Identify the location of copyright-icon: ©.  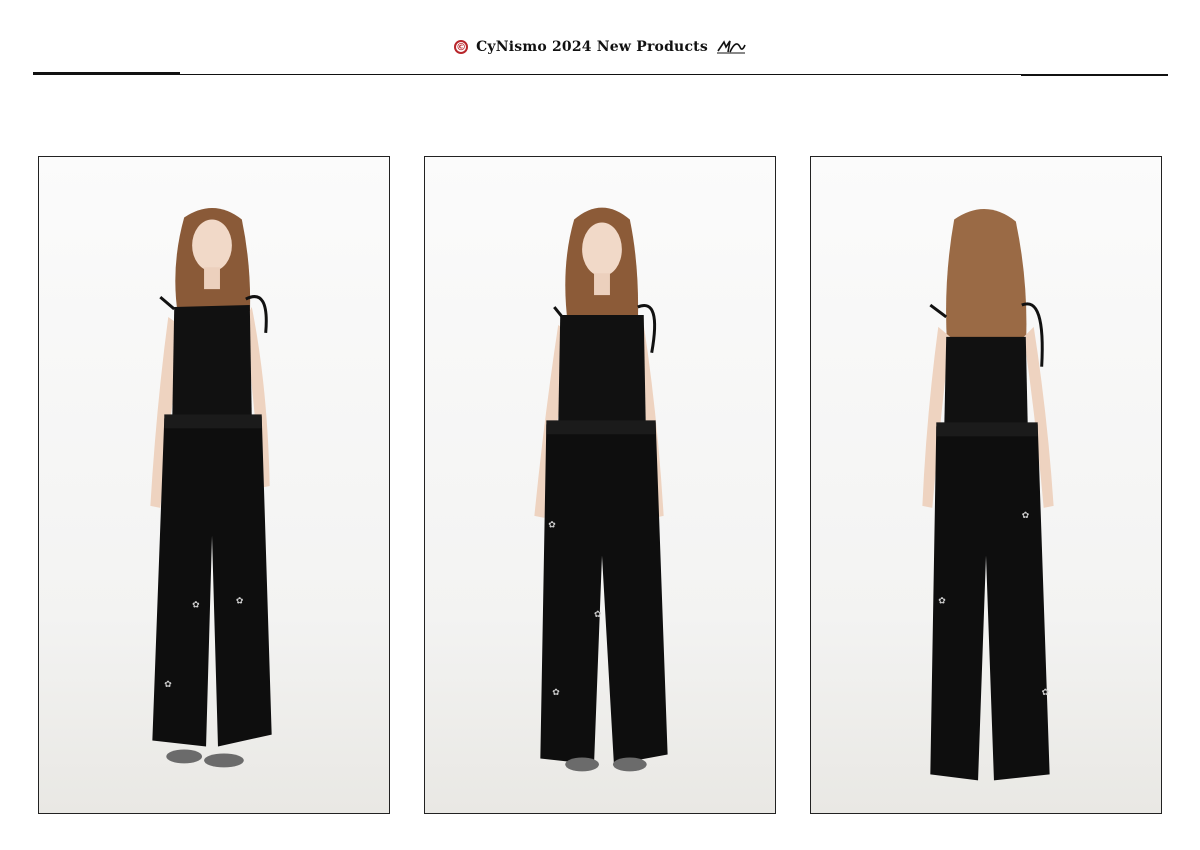
(461, 47).